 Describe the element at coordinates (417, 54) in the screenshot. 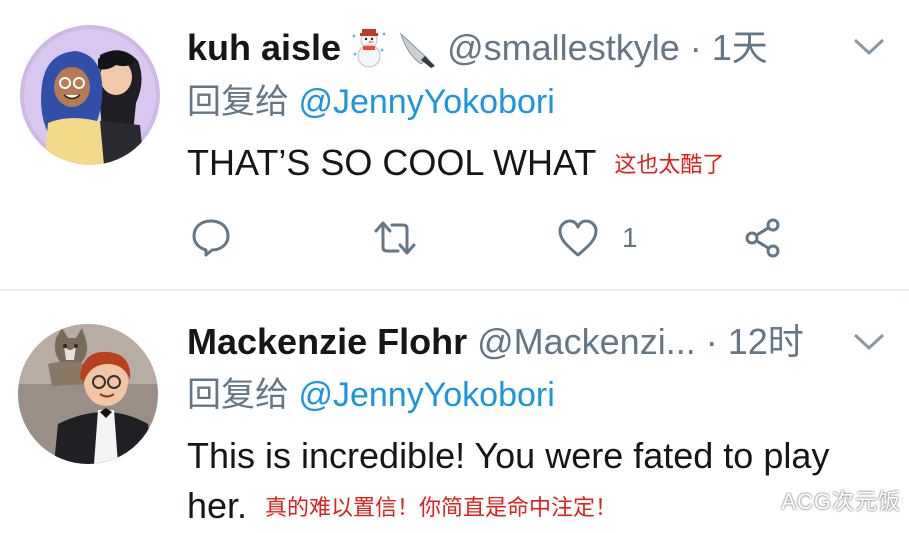

I see `knife-icon` at that location.